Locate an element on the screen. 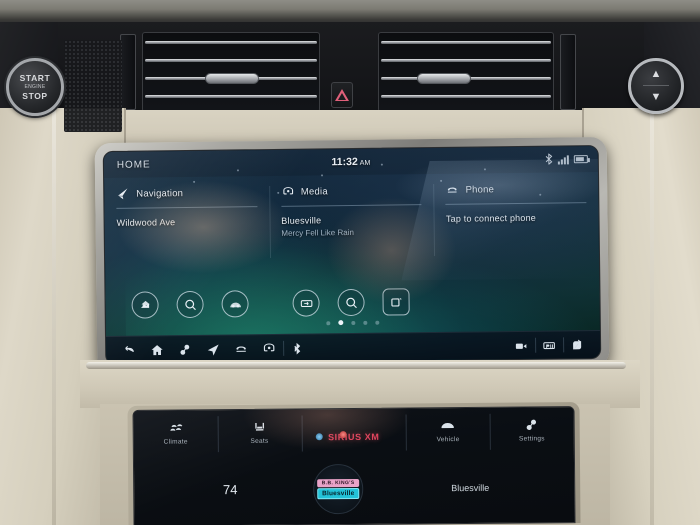  hazard-lights-button is located at coordinates (342, 95).